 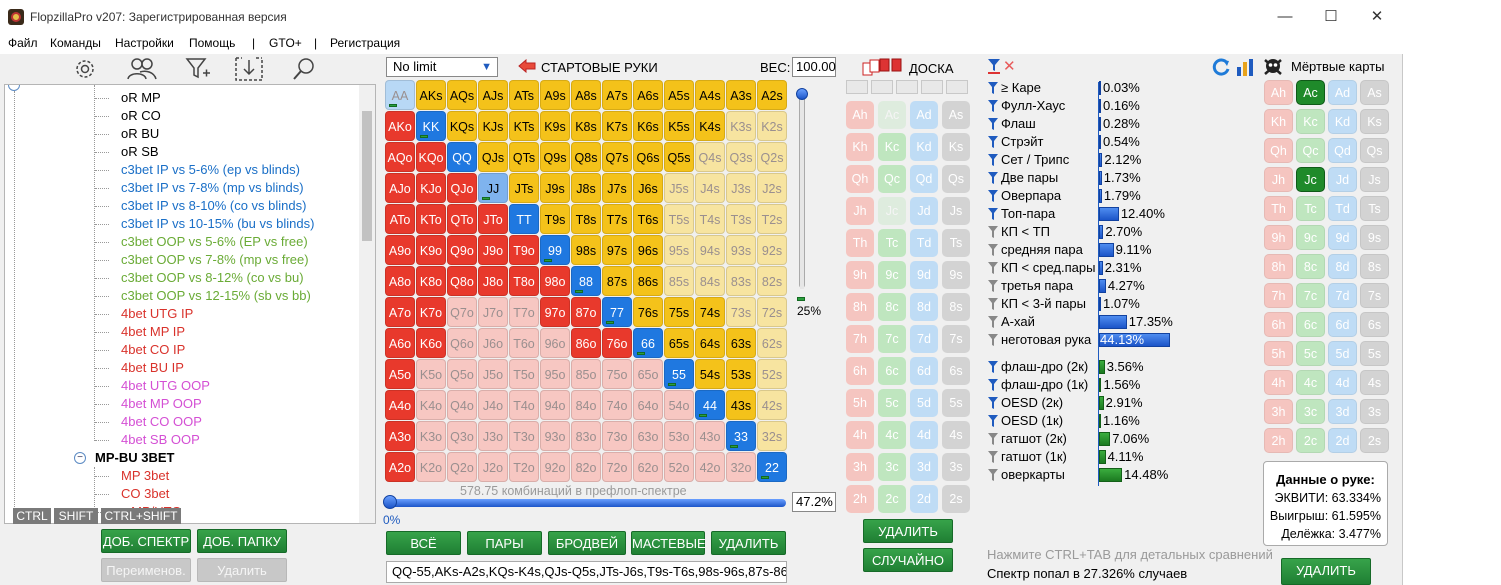 I want to click on hand-cell: A2o, so click(x=400, y=467).